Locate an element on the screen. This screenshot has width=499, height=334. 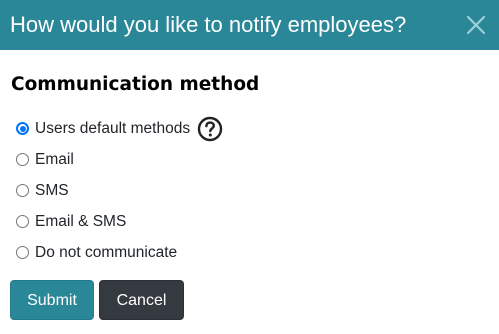
option-label: Email & SMS is located at coordinates (81, 221).